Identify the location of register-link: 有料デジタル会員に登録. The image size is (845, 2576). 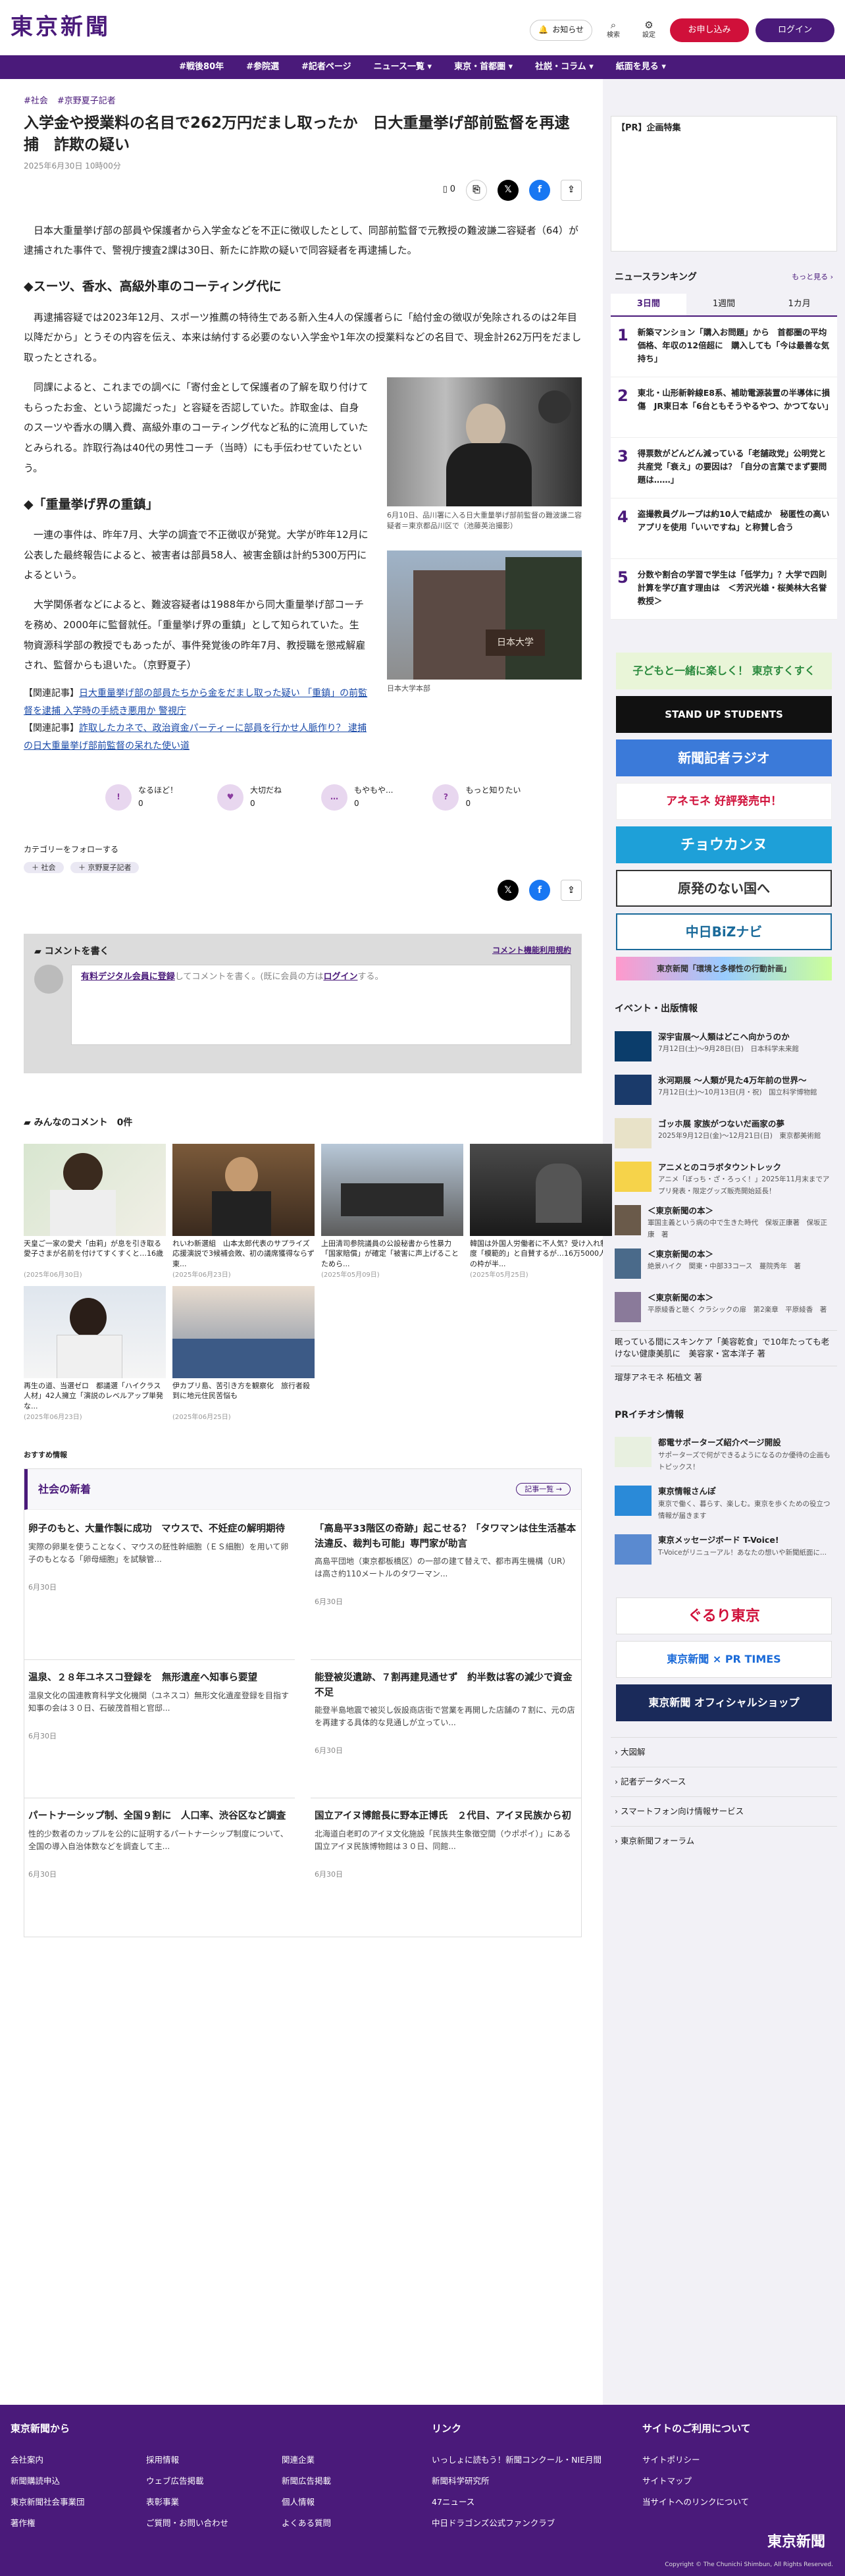
(128, 977).